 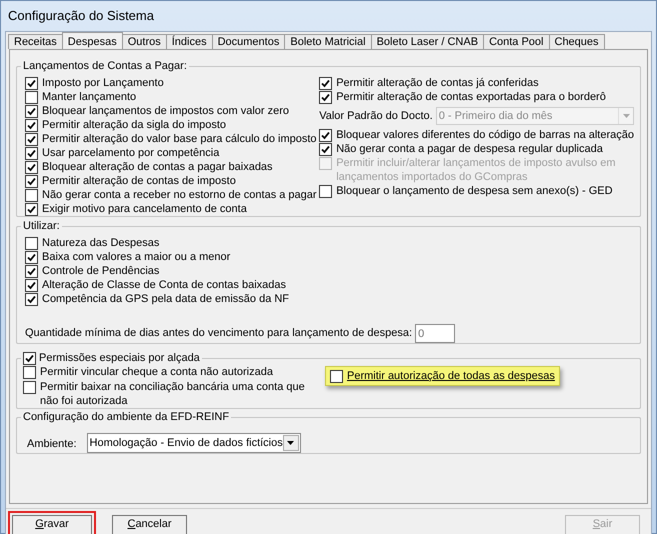 What do you see at coordinates (476, 170) in the screenshot?
I see `checkbox-label: Permitir incluir/alterar lançamentos de imposto avulso em lançamentos importados do GCompras` at bounding box center [476, 170].